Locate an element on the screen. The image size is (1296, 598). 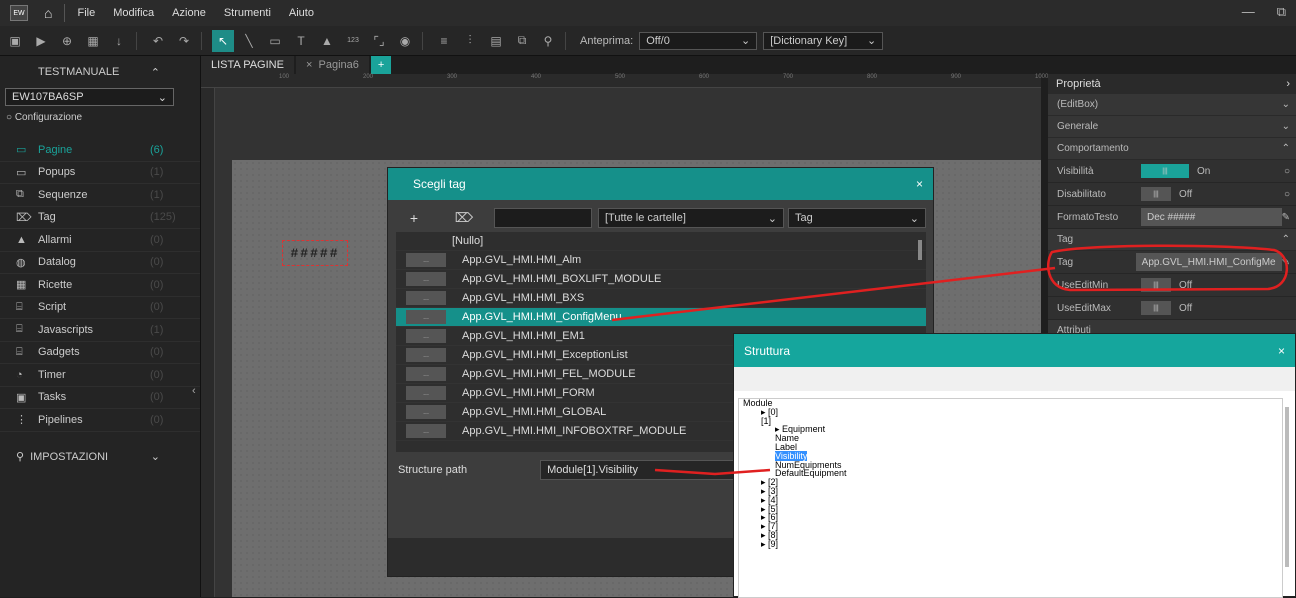
restore-icon: ⧉ is located at coordinates (1281, 12).